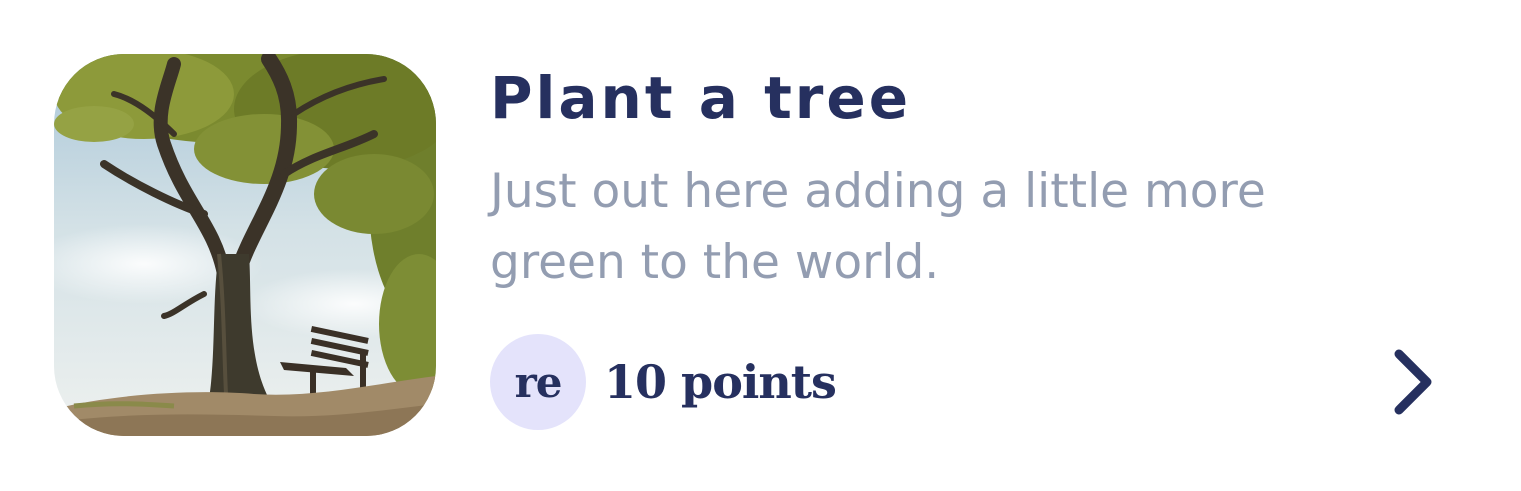 This screenshot has height=491, width=1521. What do you see at coordinates (701, 98) in the screenshot?
I see `card-title: Plant a tree` at bounding box center [701, 98].